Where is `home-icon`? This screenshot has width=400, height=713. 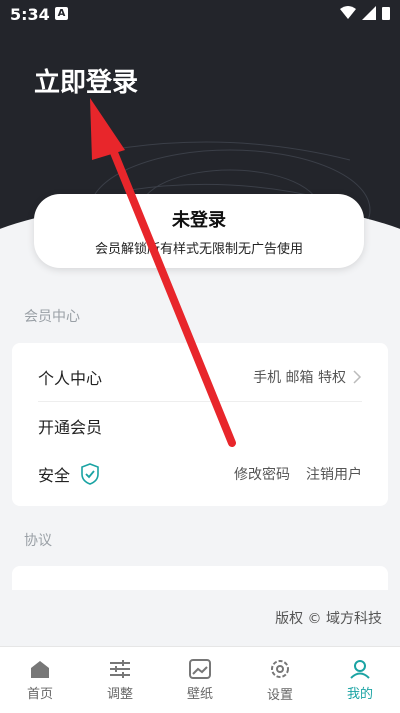 home-icon is located at coordinates (40, 669).